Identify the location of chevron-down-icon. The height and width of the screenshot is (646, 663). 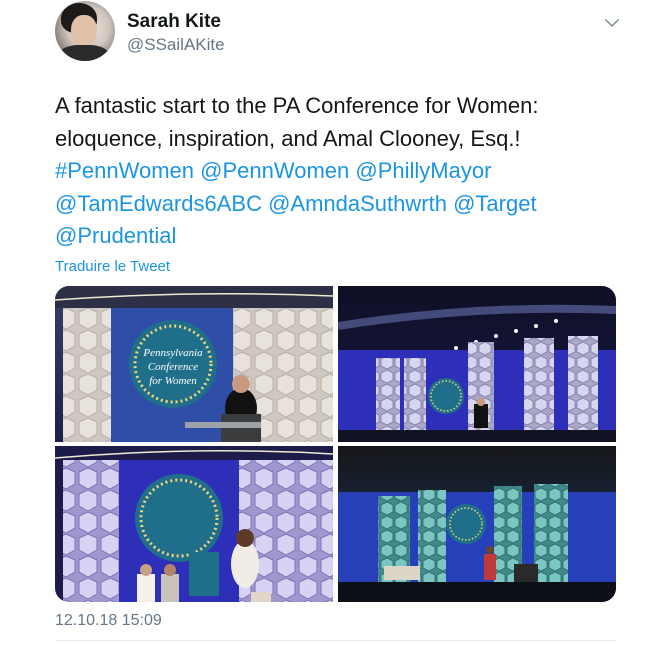
(612, 23).